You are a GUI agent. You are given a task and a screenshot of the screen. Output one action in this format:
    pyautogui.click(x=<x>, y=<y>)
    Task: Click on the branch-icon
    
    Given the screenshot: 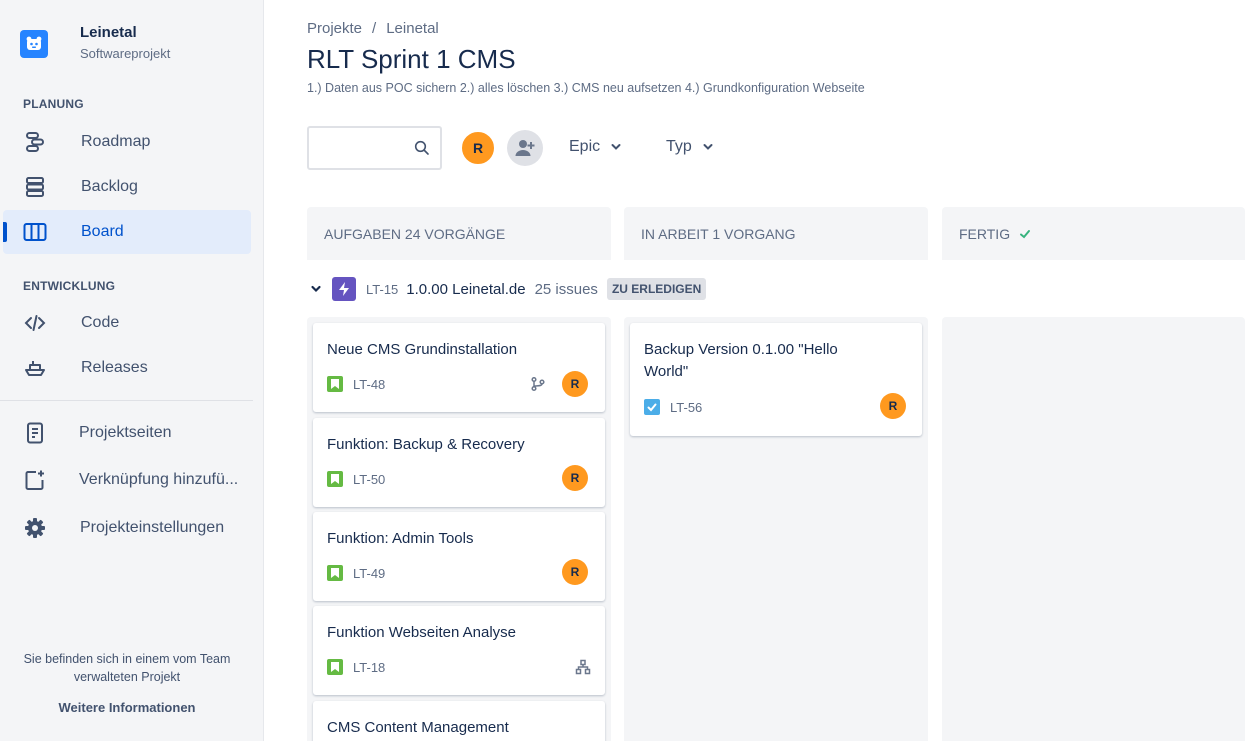 What is the action you would take?
    pyautogui.click(x=538, y=384)
    